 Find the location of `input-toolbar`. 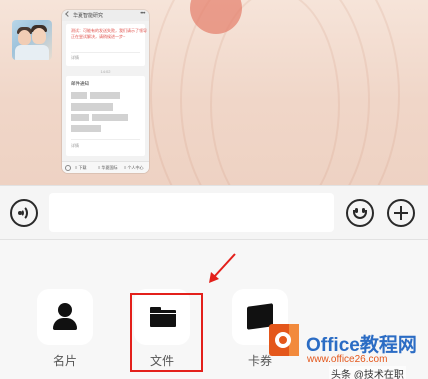

input-toolbar is located at coordinates (214, 212).